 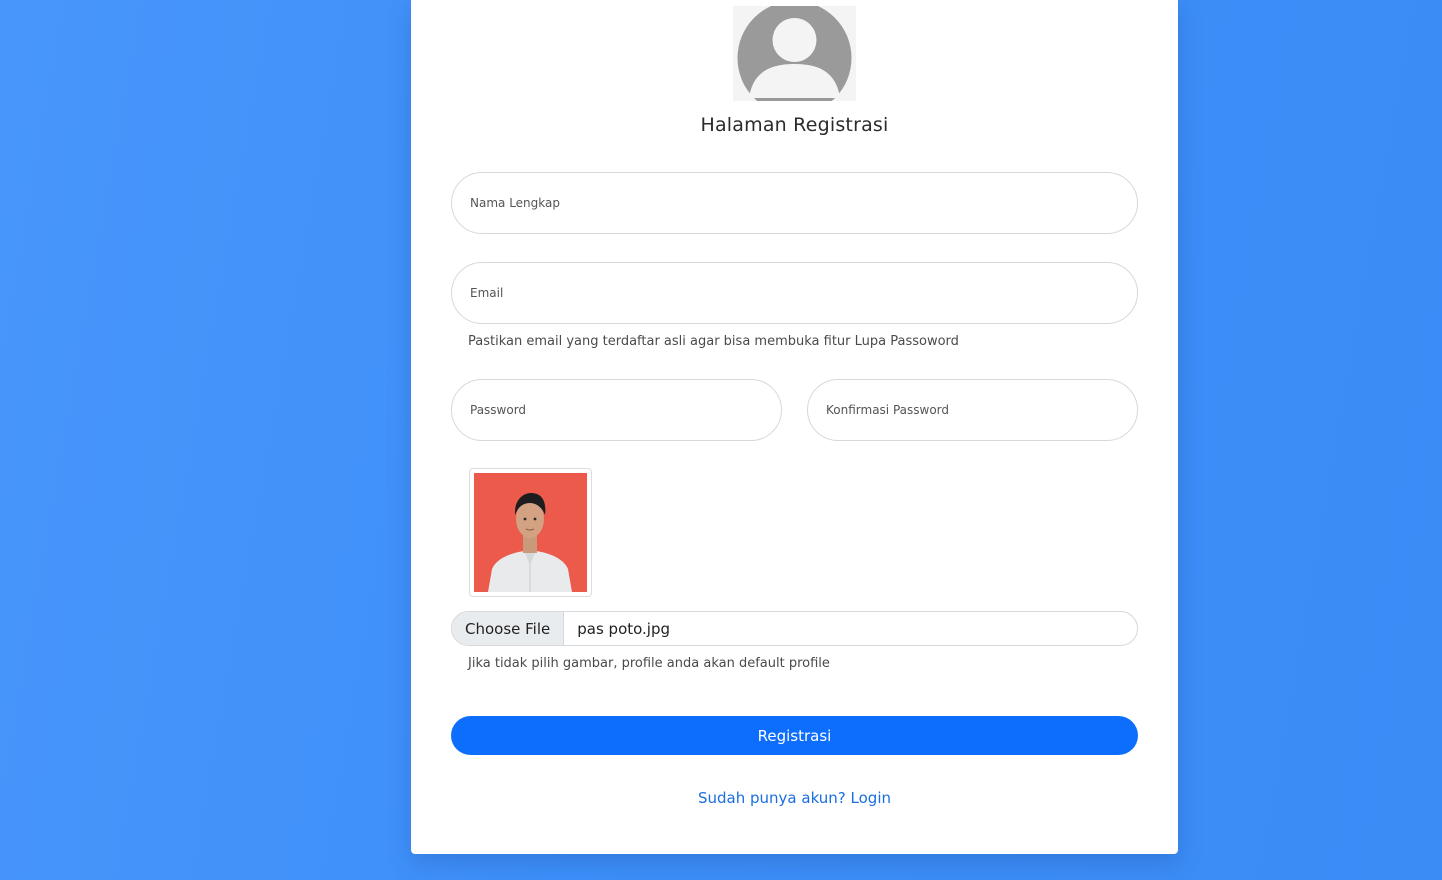 I want to click on email-field, so click(x=794, y=293).